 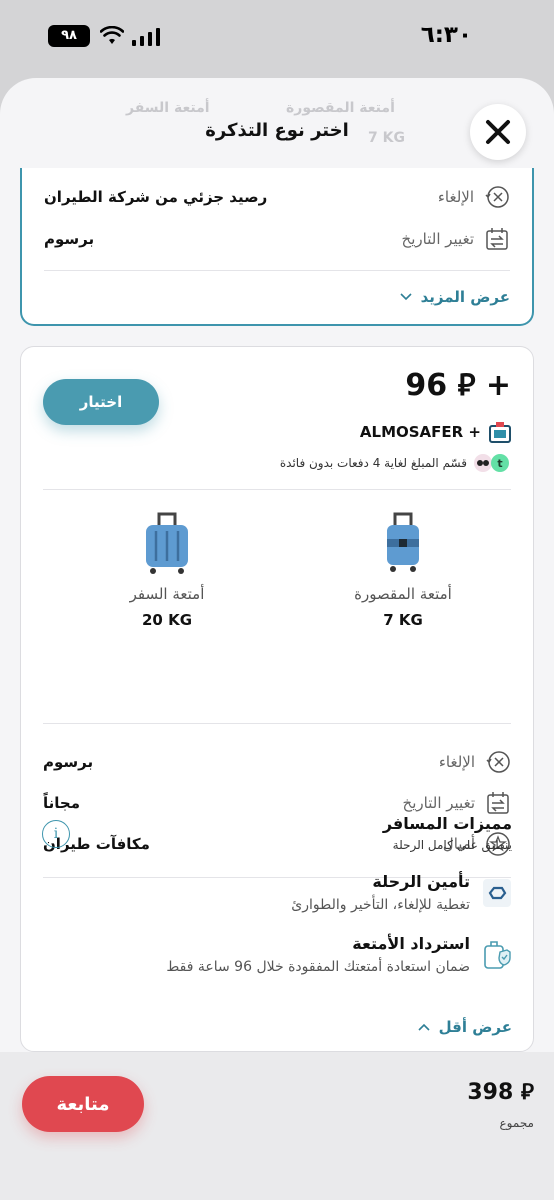 What do you see at coordinates (167, 543) in the screenshot?
I see `checked-suitcase-icon` at bounding box center [167, 543].